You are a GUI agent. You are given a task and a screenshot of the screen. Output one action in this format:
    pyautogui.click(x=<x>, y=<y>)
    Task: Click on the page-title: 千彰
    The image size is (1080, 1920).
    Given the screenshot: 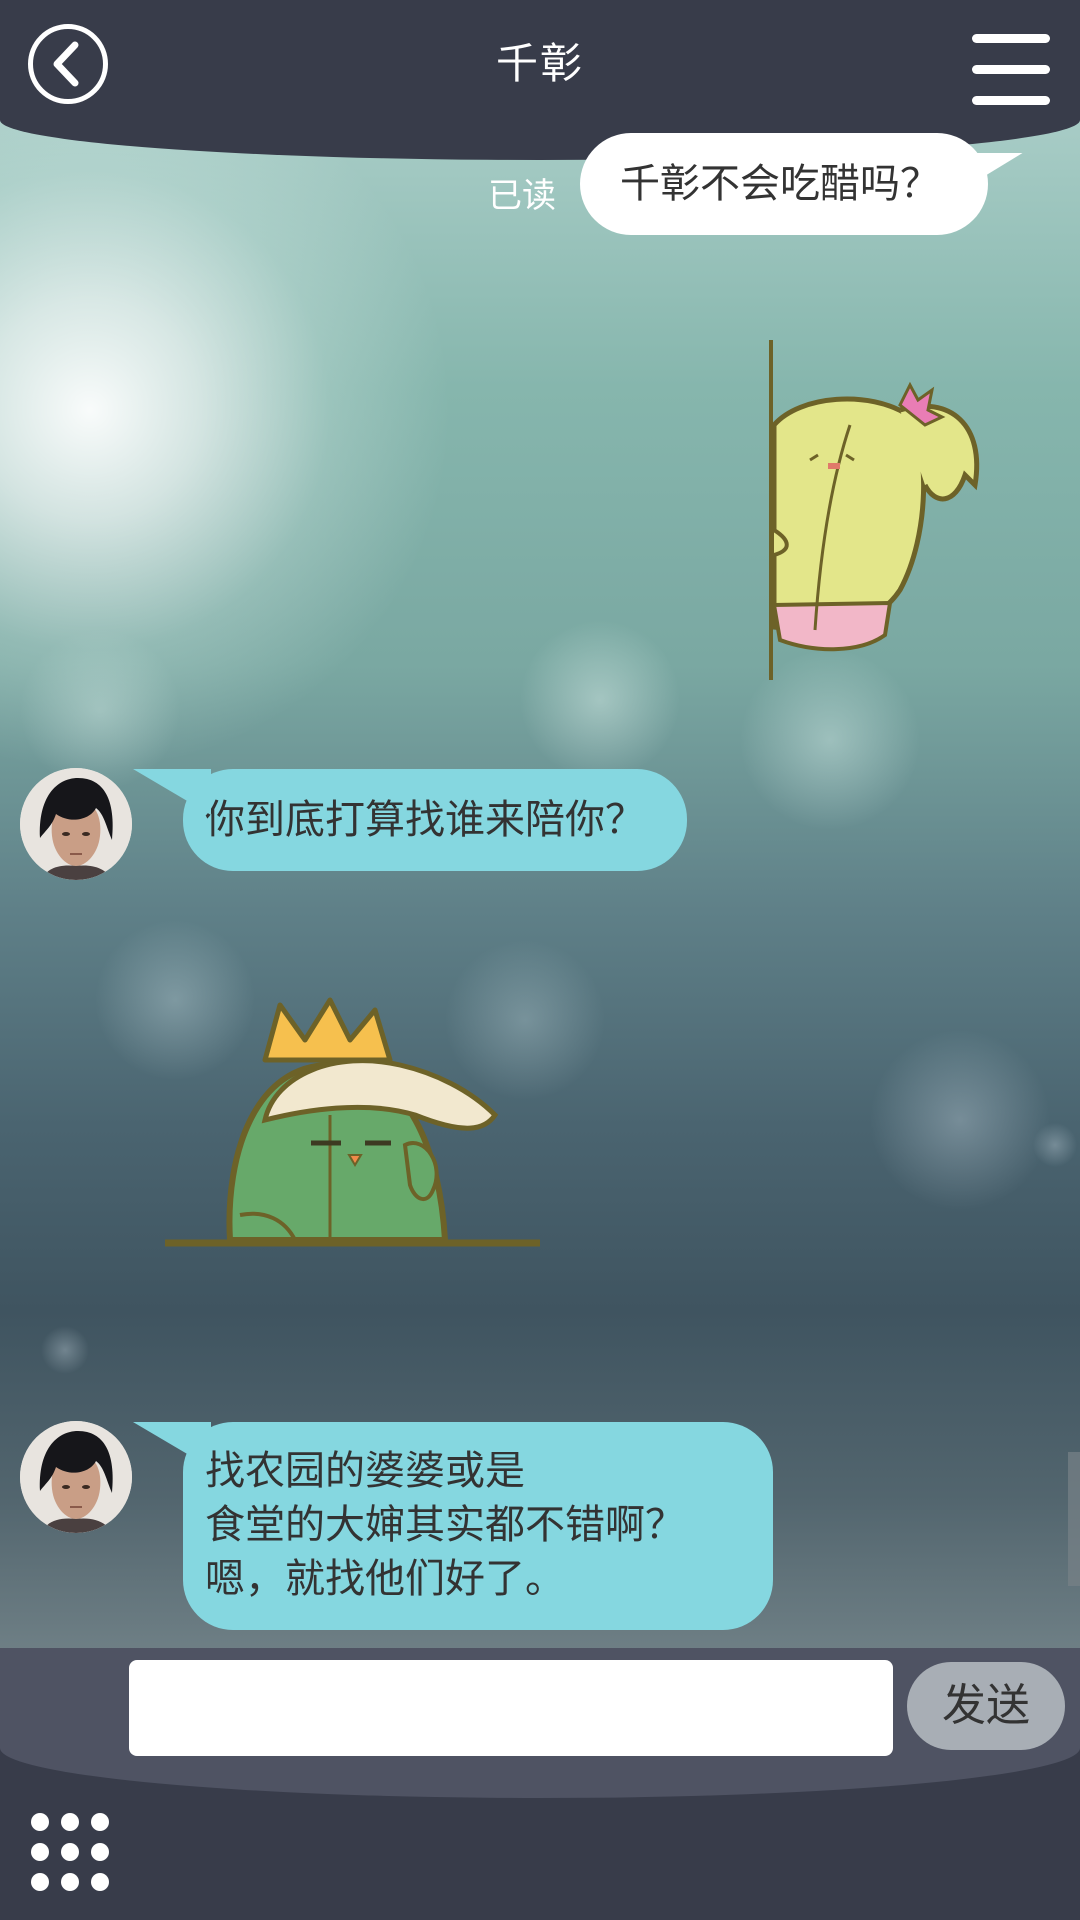 What is the action you would take?
    pyautogui.click(x=539, y=63)
    